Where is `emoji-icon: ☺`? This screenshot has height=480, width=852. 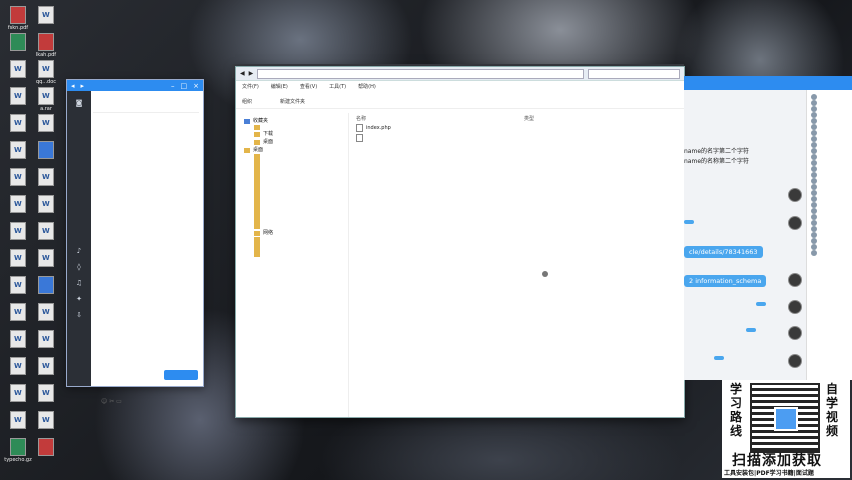 emoji-icon: ☺ is located at coordinates (104, 401).